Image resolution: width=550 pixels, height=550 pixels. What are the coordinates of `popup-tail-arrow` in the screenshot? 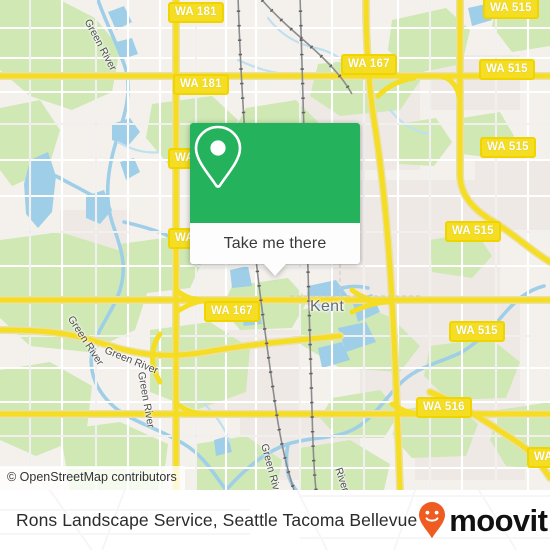 It's located at (275, 270).